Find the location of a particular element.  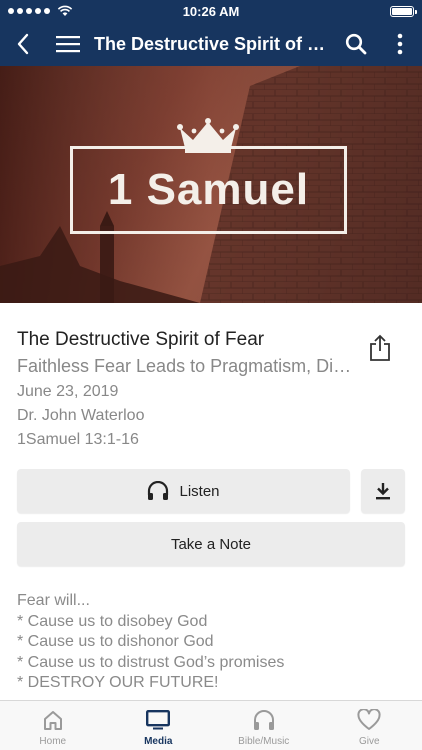

tab-bible-music: Bible/Music is located at coordinates (264, 725).